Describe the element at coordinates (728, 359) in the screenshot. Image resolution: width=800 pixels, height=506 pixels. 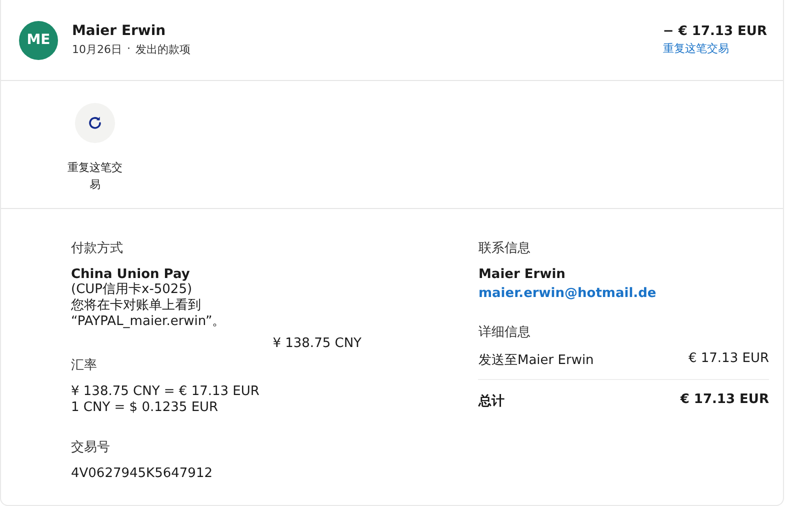
I see `detail-value: € 17.13 EUR` at that location.